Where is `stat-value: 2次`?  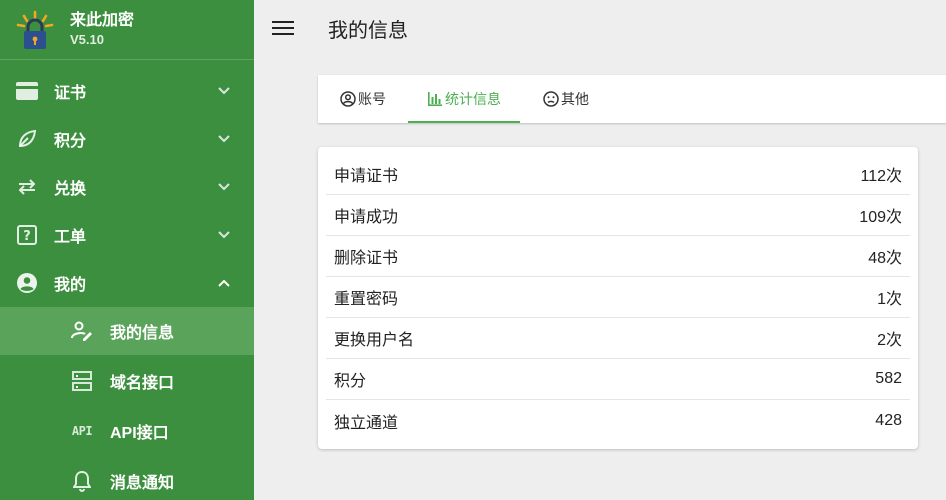
stat-value: 2次 is located at coordinates (889, 340).